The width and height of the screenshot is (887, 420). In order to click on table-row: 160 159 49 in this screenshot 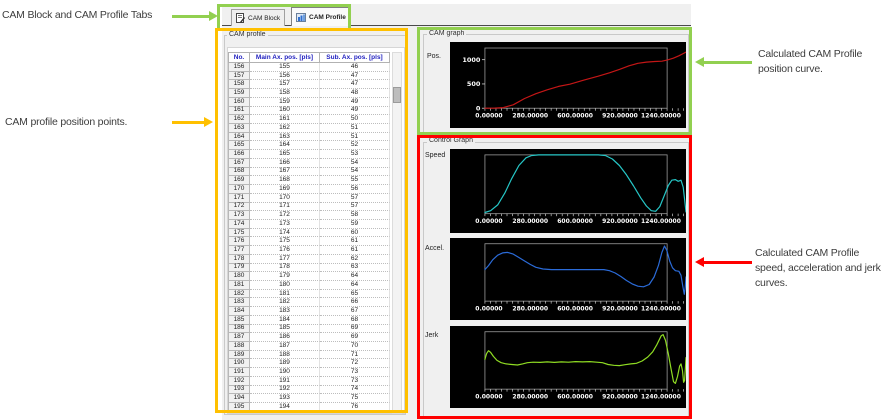, I will do `click(309, 102)`.